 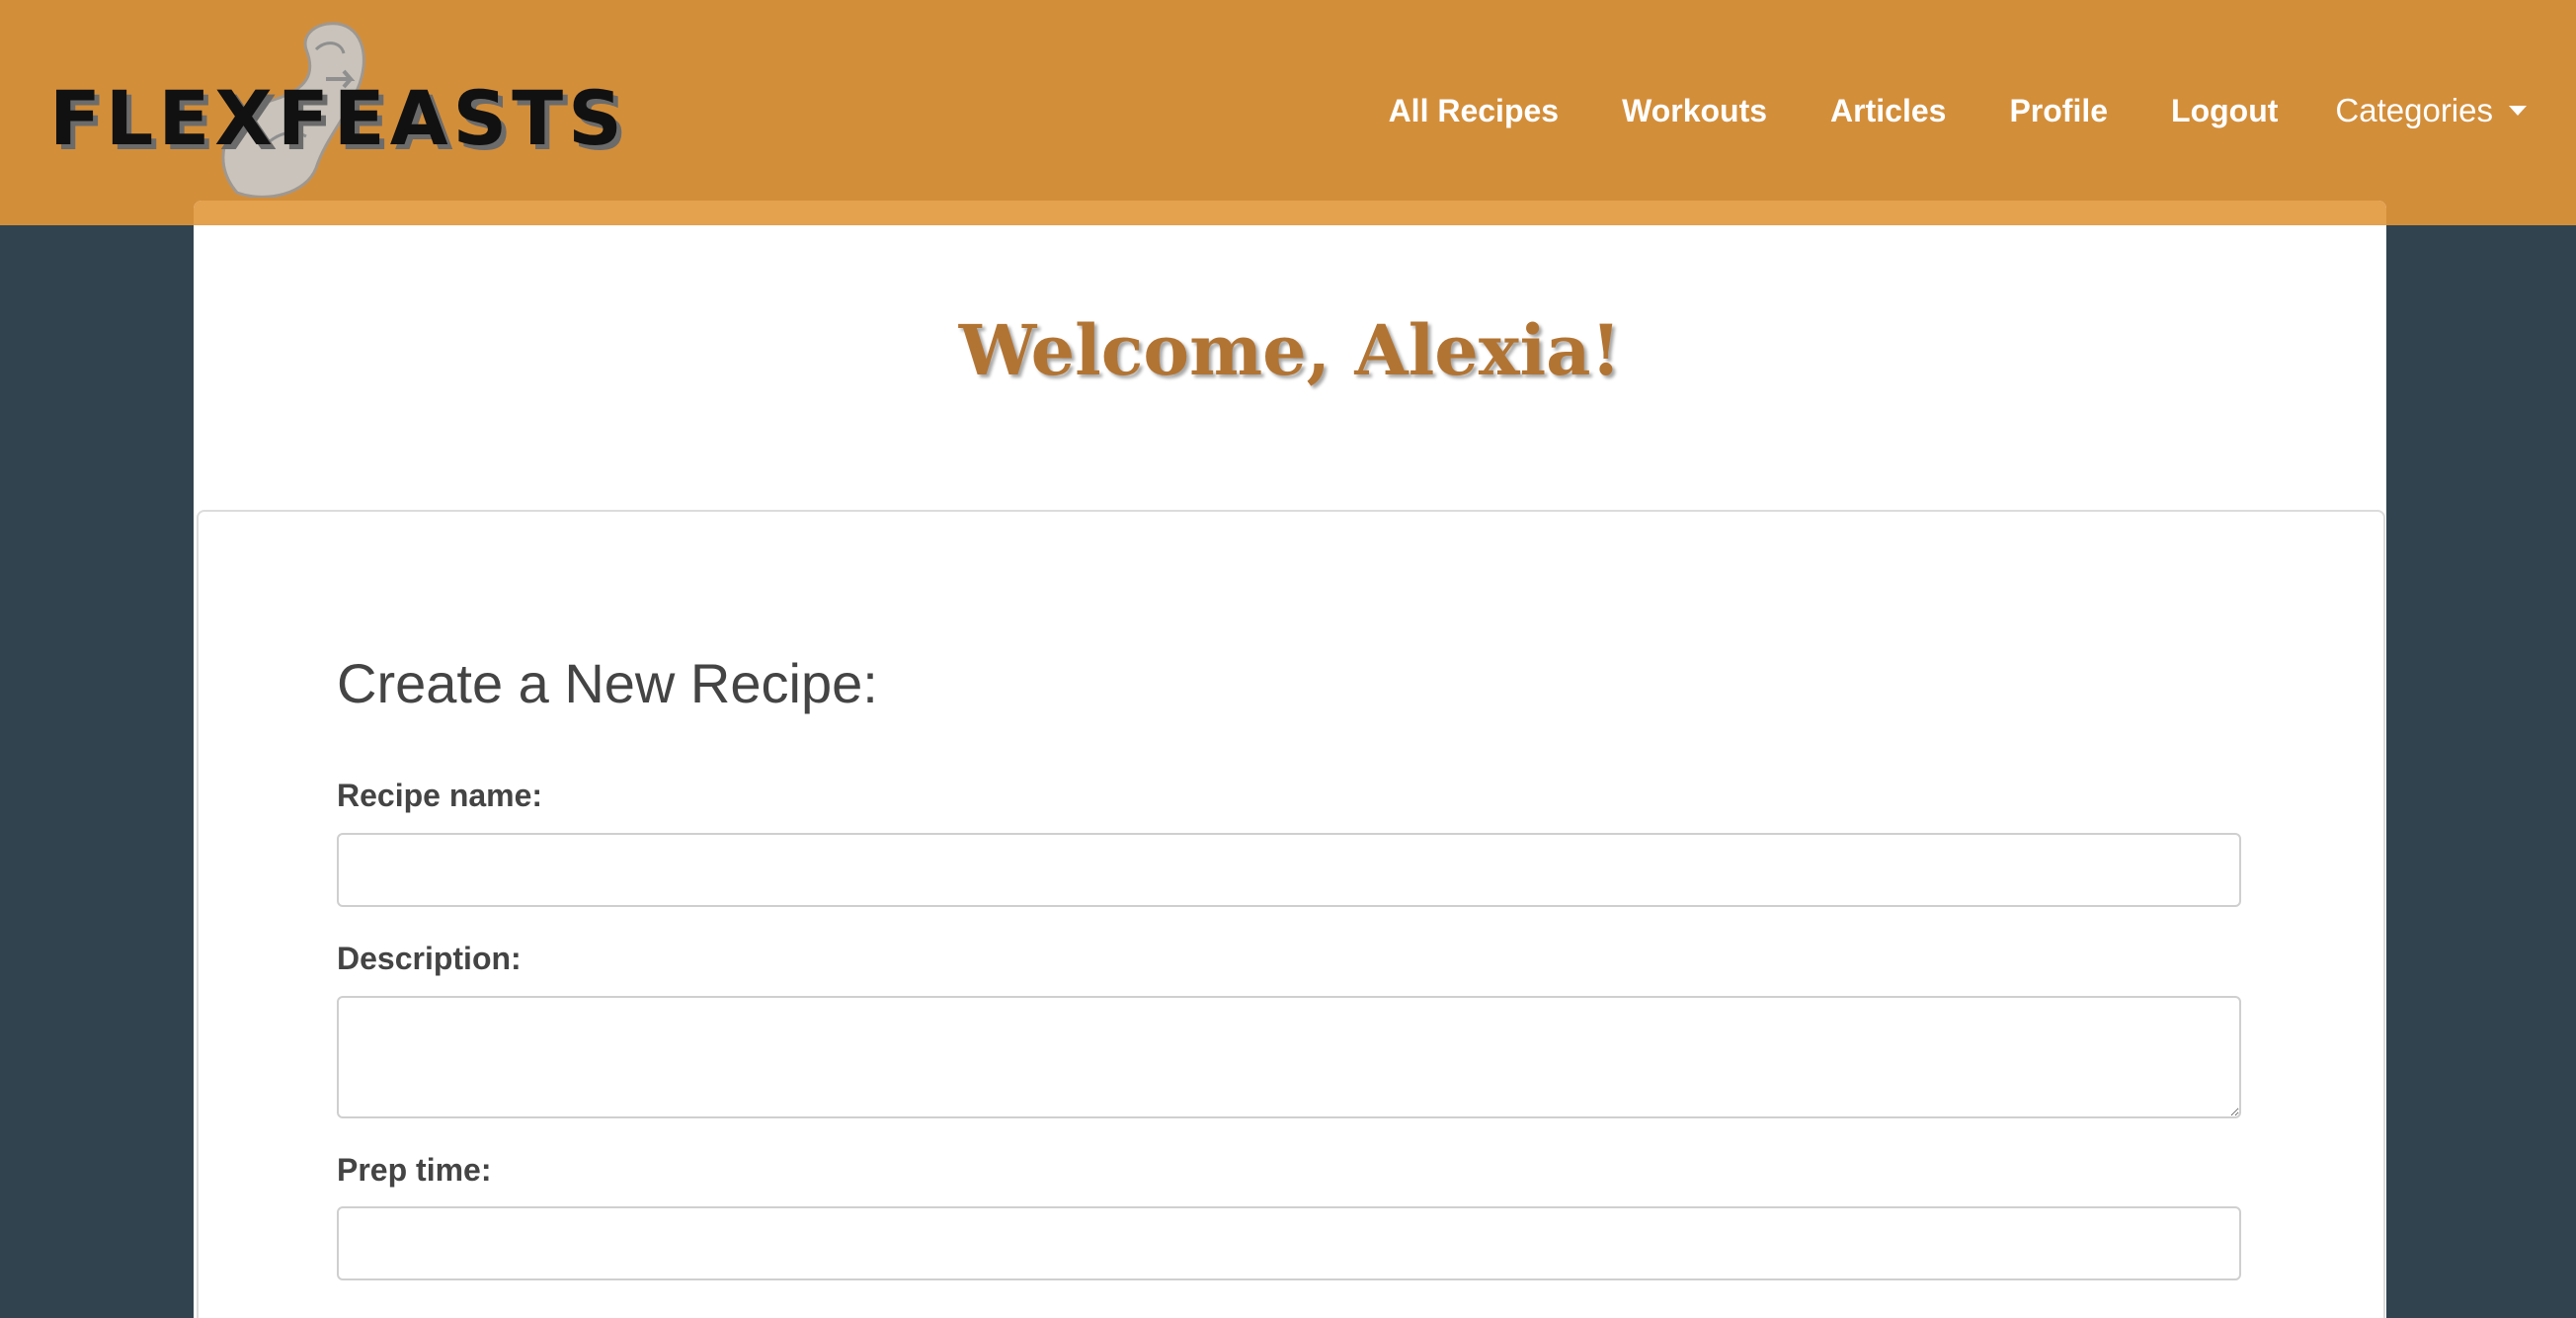 I want to click on nav-link-logout: Logout, so click(x=2224, y=110).